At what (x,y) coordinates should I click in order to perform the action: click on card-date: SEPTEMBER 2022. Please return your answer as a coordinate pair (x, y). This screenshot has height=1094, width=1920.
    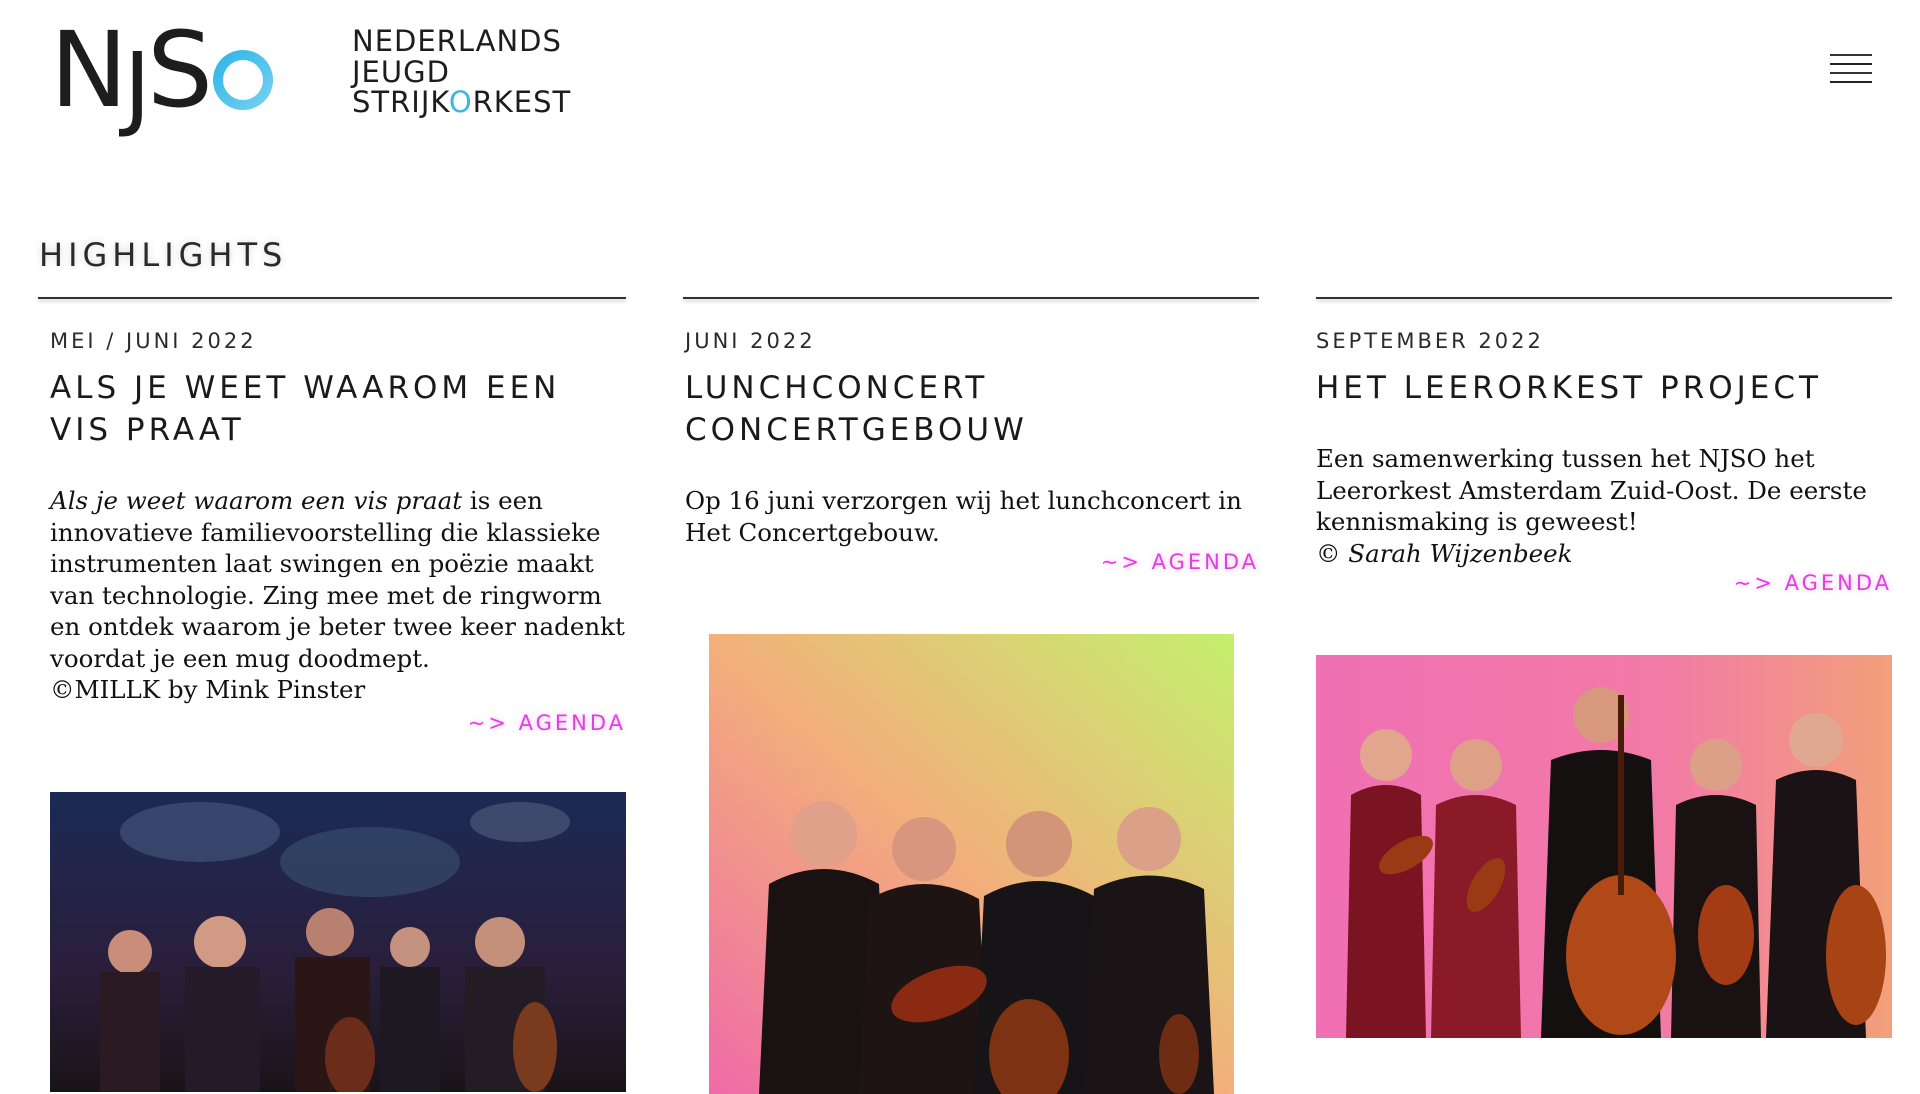
    Looking at the image, I should click on (1430, 341).